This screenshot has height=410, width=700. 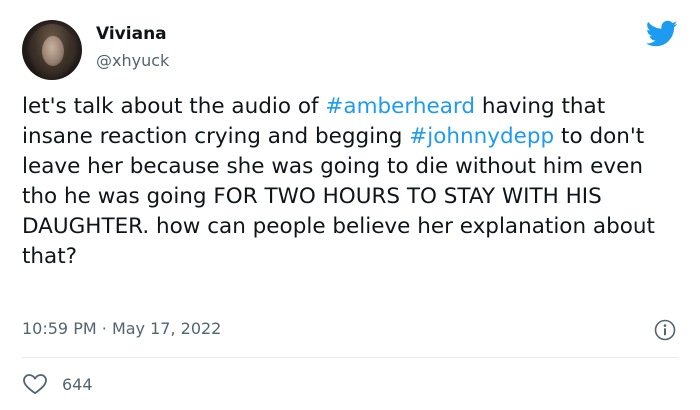 I want to click on tweet-text-part: let's talk about the audio of, so click(x=174, y=106).